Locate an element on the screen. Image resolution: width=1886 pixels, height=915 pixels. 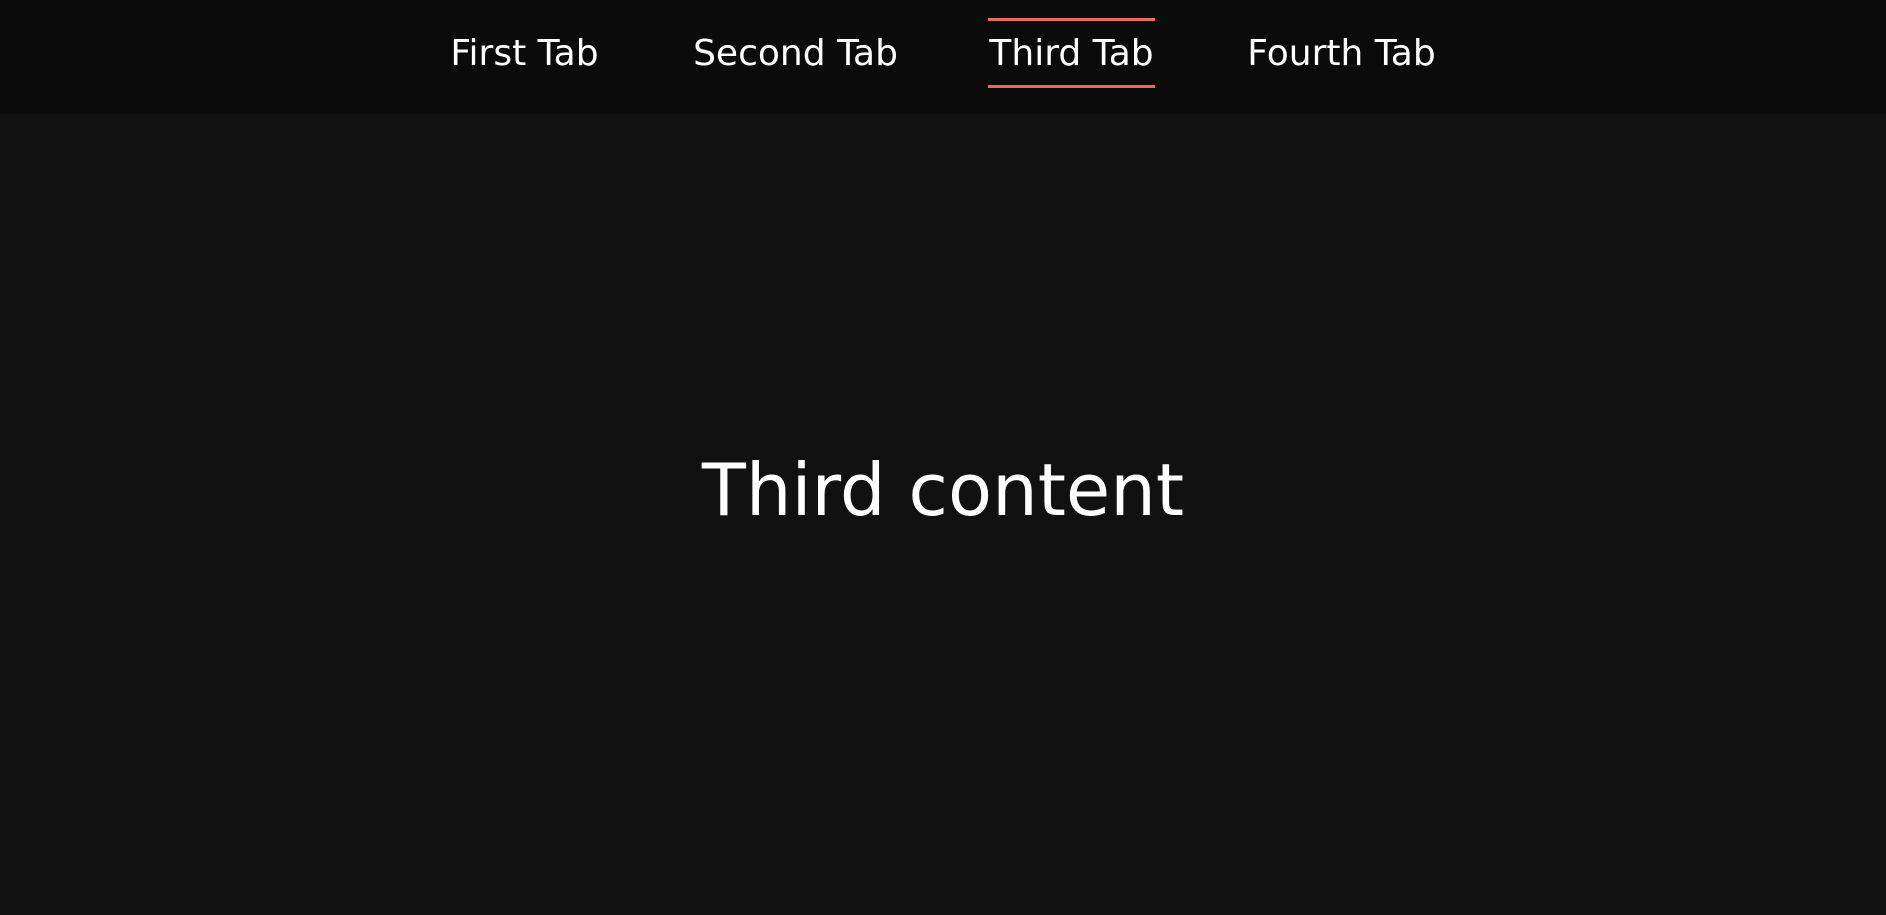
tab-first: First Tab is located at coordinates (524, 53).